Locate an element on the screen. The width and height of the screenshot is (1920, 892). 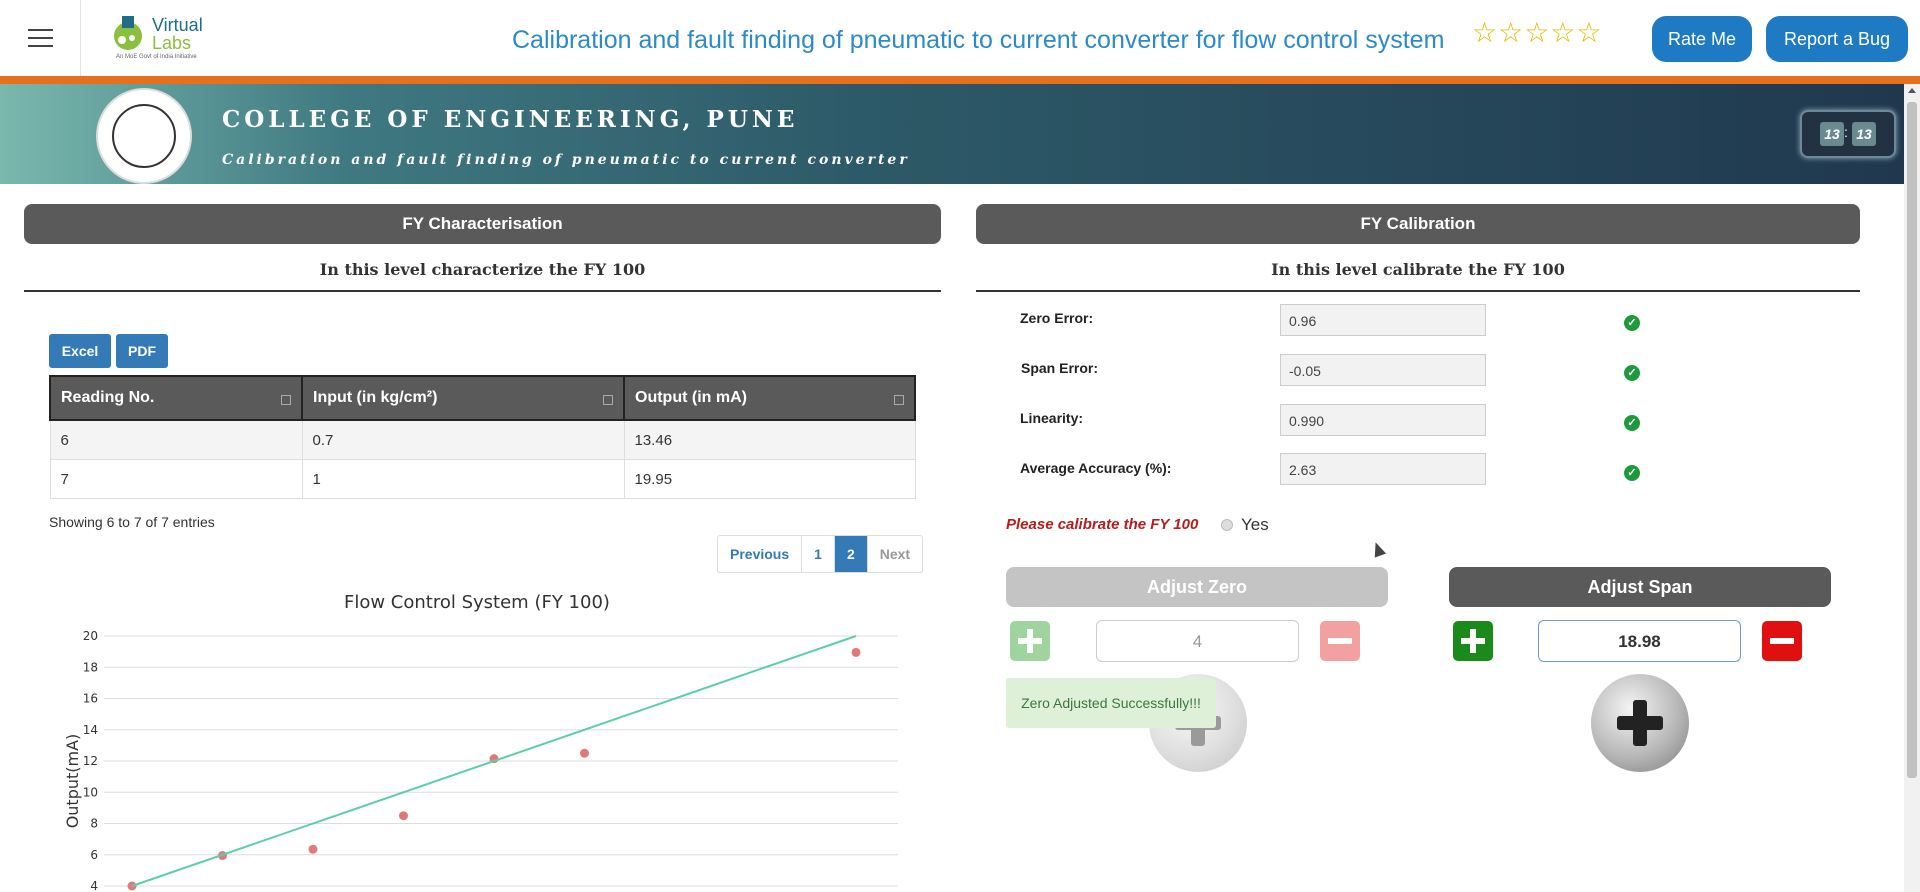
page-scrollbar is located at coordinates (1912, 488).